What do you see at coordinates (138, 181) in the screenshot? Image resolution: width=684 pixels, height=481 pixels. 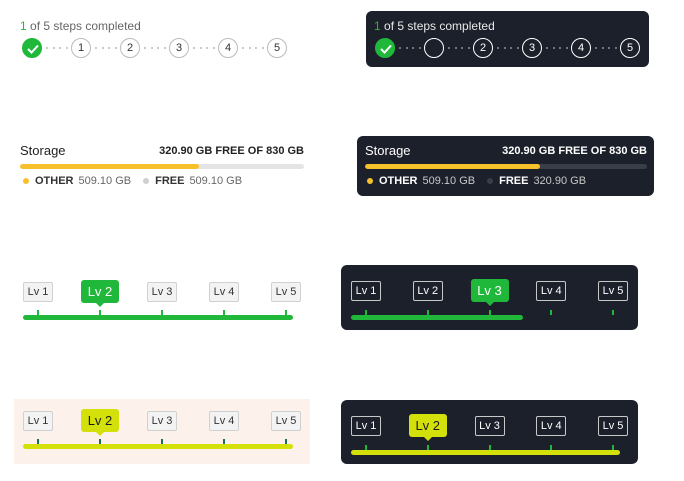 I see `storage-legend: OTHER 509.10 GB FREE 509.10 GB` at bounding box center [138, 181].